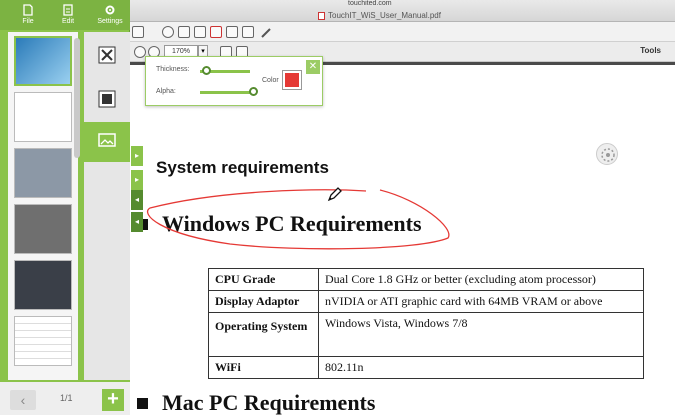  Describe the element at coordinates (242, 167) in the screenshot. I see `section-heading: System requirements` at that location.